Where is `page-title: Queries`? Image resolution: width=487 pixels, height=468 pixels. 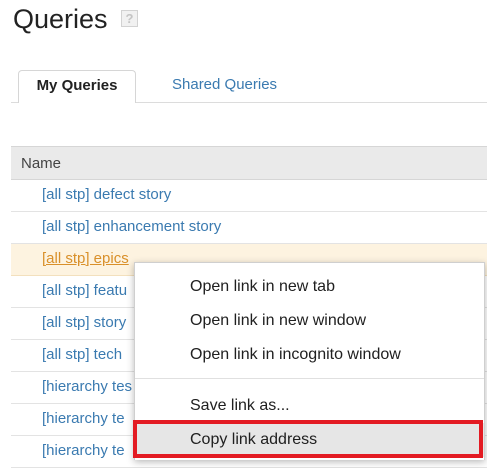
page-title: Queries is located at coordinates (60, 19).